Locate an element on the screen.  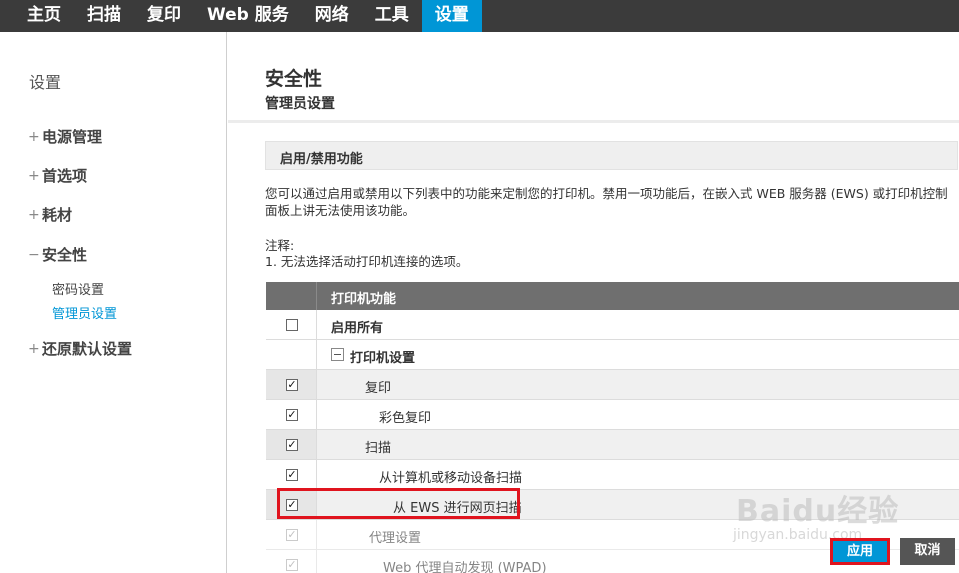
top-nav: 主页 扫描 复印 Web 服务 网络 工具 设置 is located at coordinates (479, 16).